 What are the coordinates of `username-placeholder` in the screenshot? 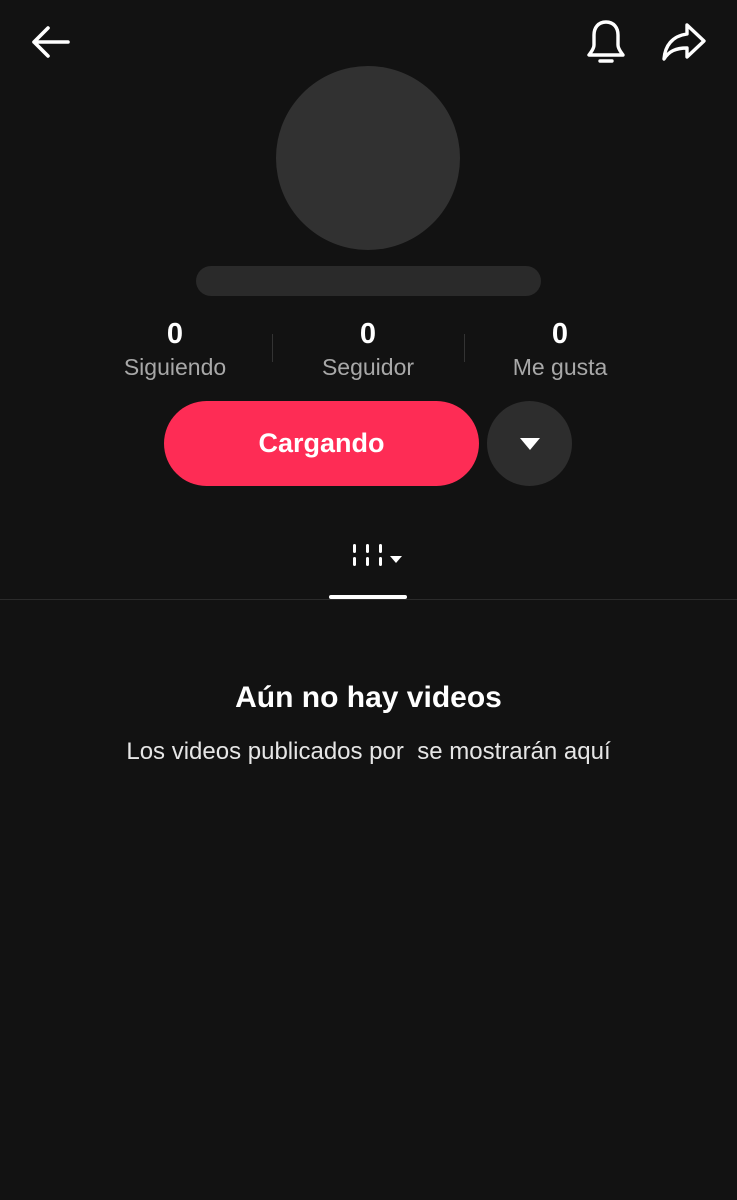 It's located at (368, 281).